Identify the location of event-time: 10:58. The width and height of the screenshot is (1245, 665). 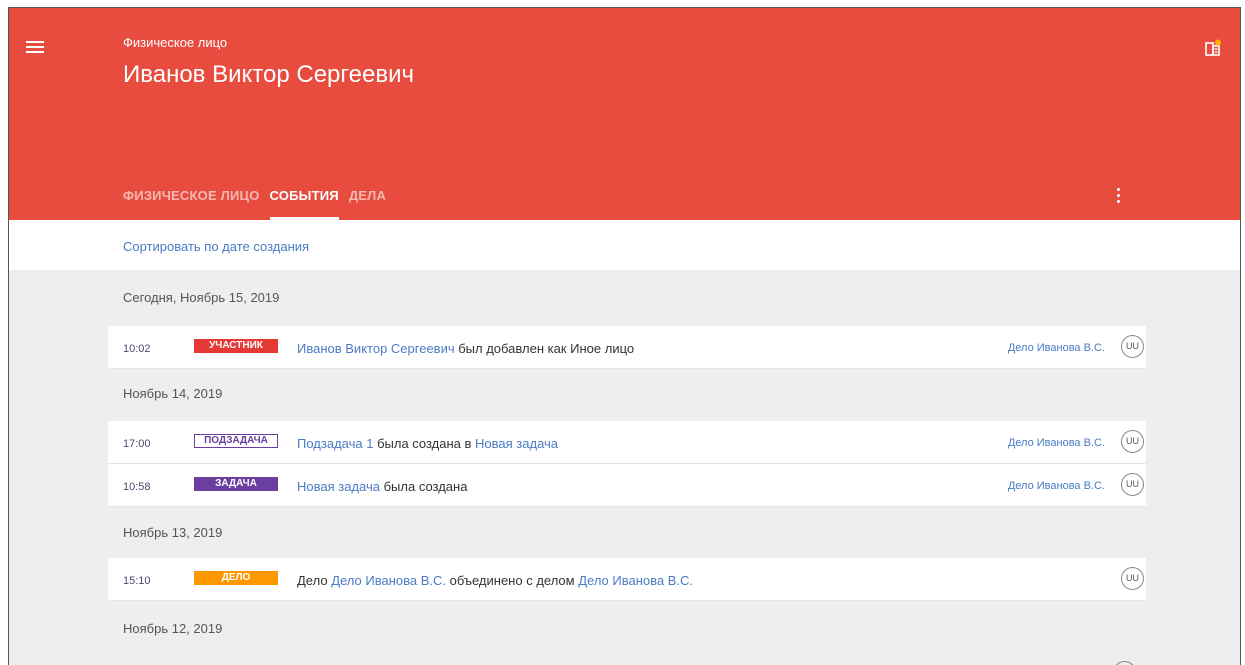
(137, 487).